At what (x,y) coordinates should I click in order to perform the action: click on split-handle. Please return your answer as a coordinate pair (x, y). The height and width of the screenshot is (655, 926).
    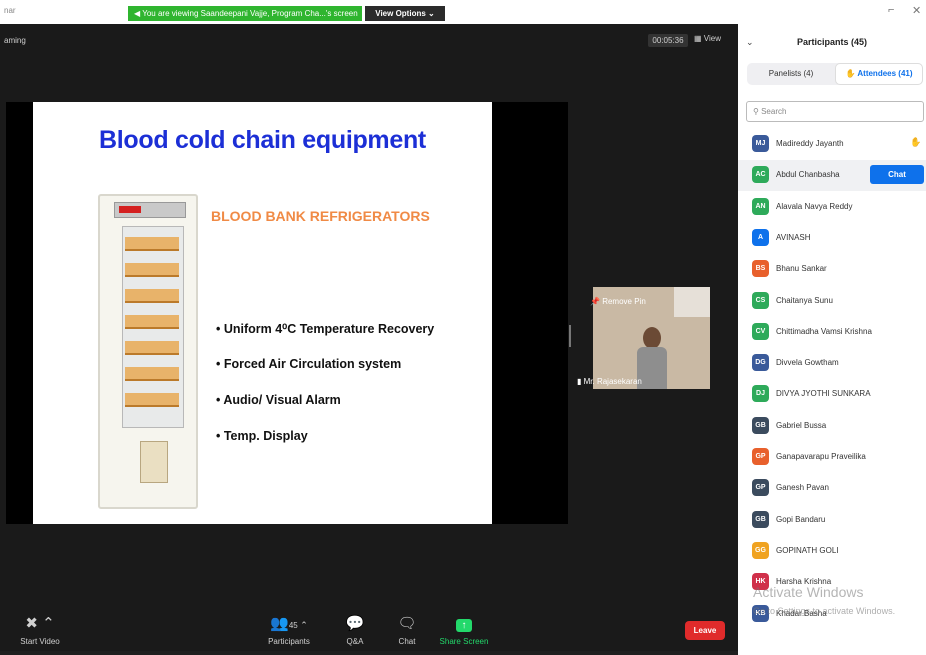
    Looking at the image, I should click on (570, 336).